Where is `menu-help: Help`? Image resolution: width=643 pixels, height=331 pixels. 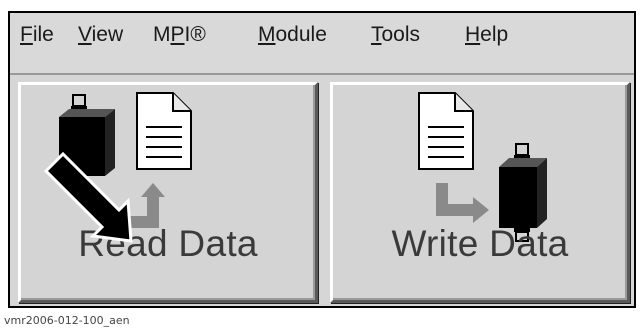
menu-help: Help is located at coordinates (486, 35).